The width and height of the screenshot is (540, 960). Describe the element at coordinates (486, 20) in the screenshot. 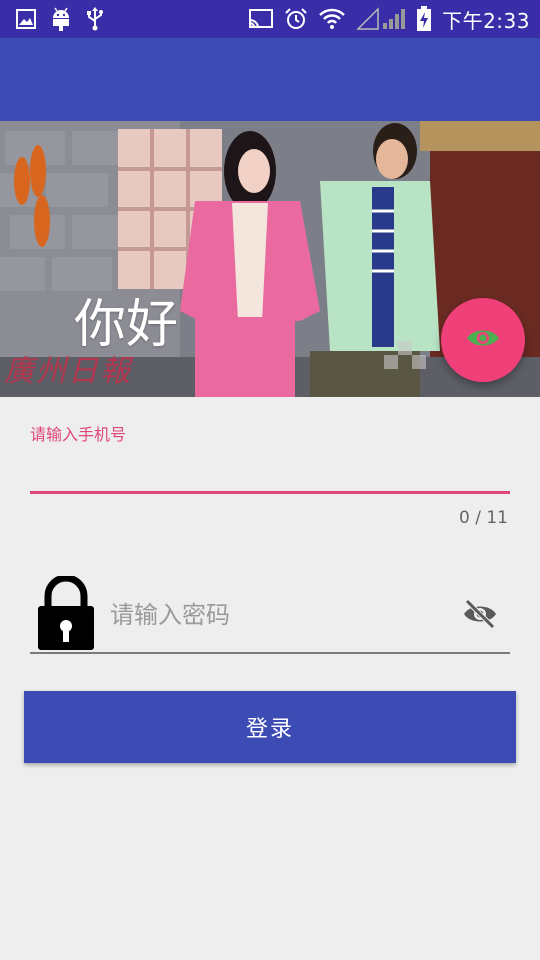

I see `status-time: 下午2:33` at that location.